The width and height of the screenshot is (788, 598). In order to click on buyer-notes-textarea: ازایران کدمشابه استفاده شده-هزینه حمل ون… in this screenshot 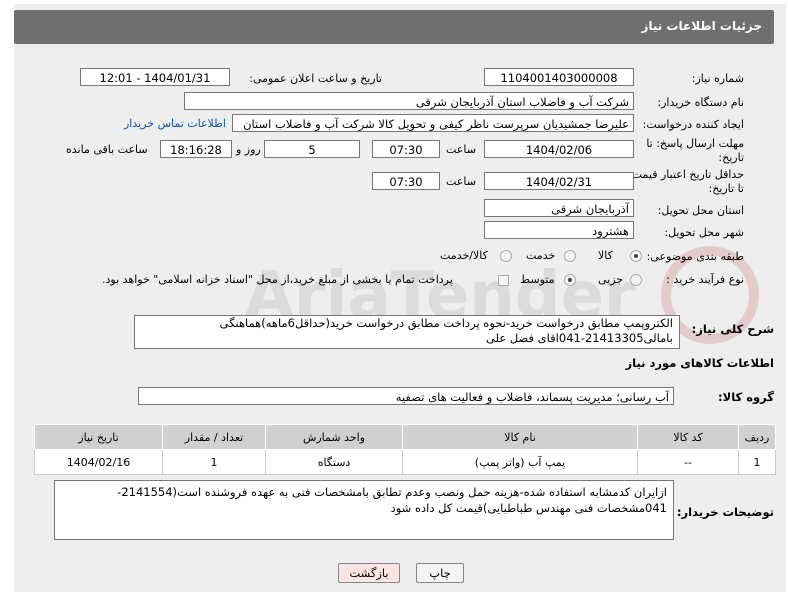, I will do `click(364, 510)`.